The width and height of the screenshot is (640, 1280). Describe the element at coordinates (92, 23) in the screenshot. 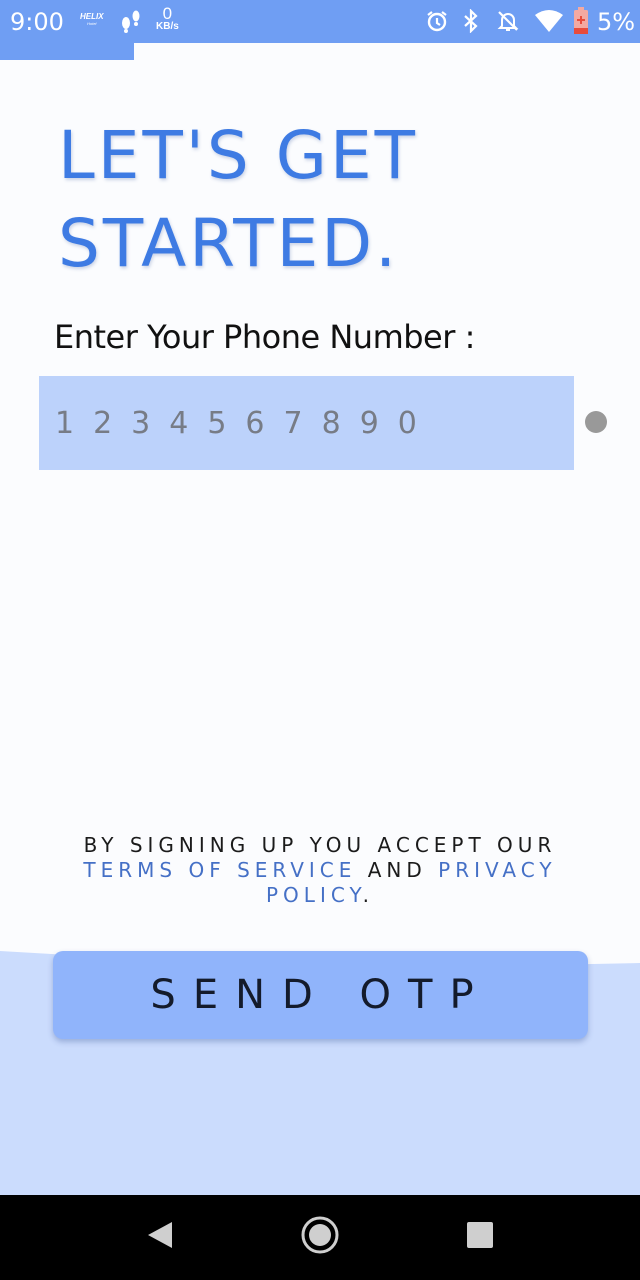

I see `carrier-logo-sub: Hotel` at that location.